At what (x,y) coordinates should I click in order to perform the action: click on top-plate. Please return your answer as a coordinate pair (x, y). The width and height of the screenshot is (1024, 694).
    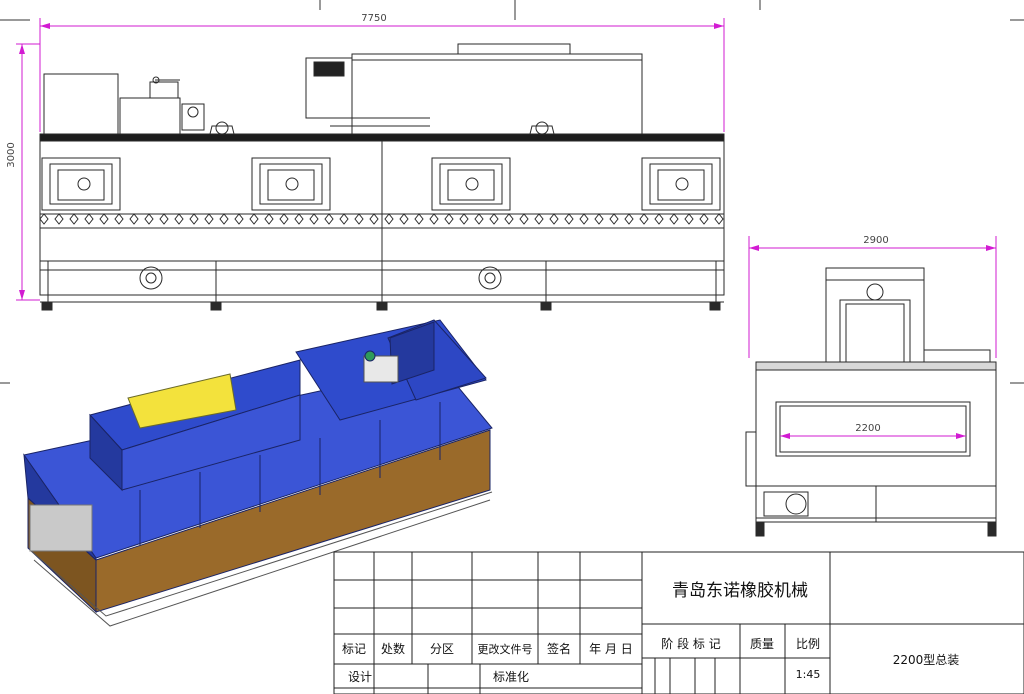
    Looking at the image, I should click on (382, 137).